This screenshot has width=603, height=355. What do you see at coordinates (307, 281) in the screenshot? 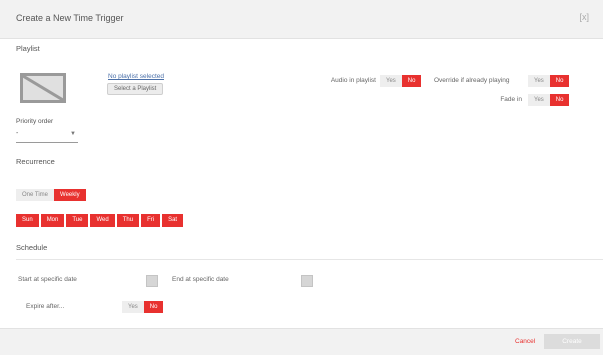
I see `end-date-checkbox` at bounding box center [307, 281].